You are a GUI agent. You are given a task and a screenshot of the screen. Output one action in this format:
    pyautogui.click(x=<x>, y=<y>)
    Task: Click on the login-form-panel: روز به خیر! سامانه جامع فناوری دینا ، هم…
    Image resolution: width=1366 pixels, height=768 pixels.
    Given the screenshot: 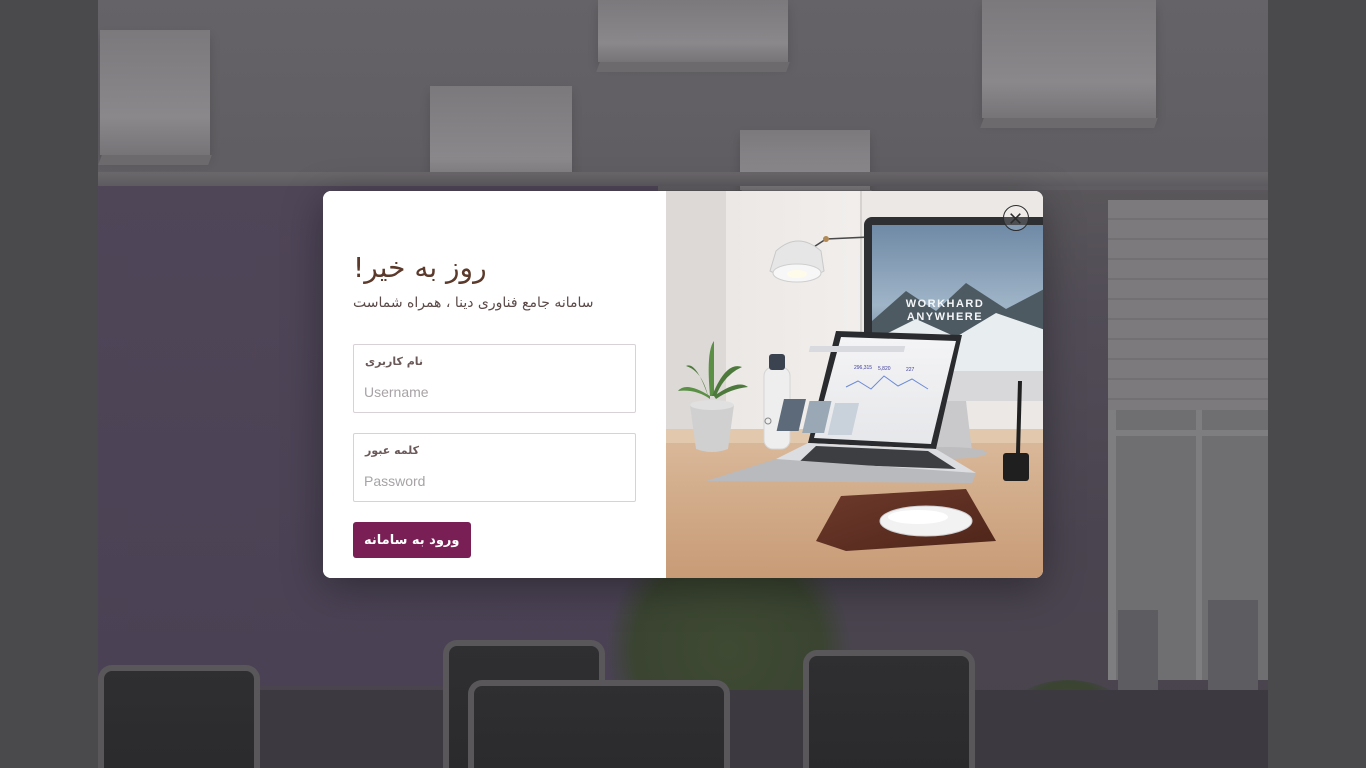 What is the action you would take?
    pyautogui.click(x=494, y=384)
    